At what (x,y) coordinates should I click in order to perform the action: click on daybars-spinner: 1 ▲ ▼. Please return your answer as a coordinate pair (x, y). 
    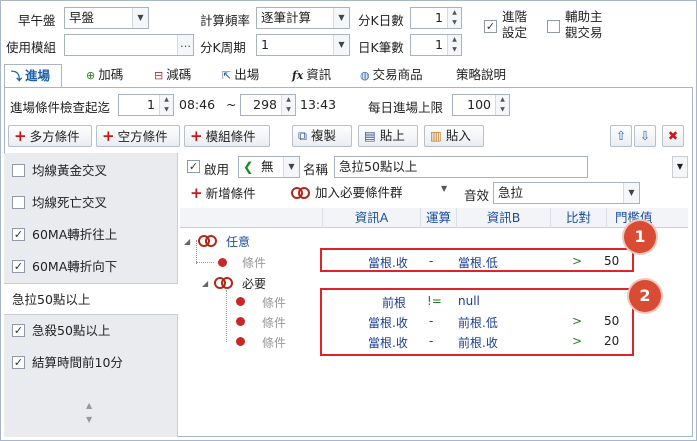
    Looking at the image, I should click on (436, 45).